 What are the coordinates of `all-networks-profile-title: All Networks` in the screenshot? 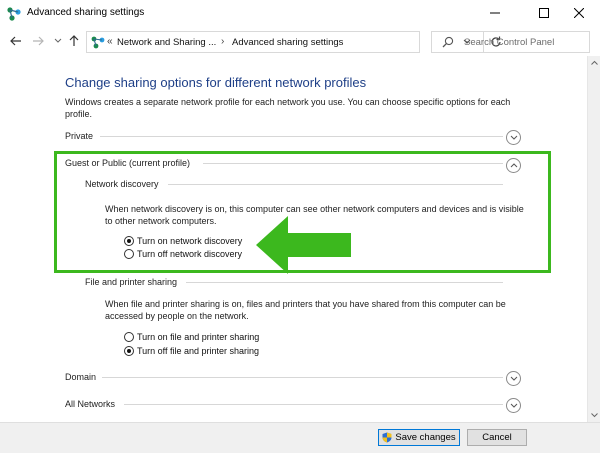 It's located at (90, 404).